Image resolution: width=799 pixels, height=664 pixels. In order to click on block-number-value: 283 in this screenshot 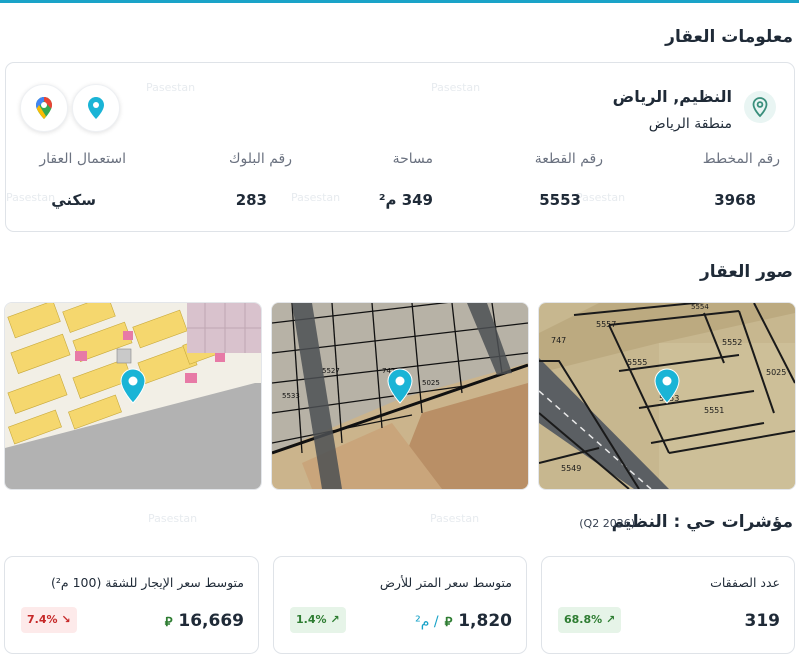, I will do `click(251, 200)`.